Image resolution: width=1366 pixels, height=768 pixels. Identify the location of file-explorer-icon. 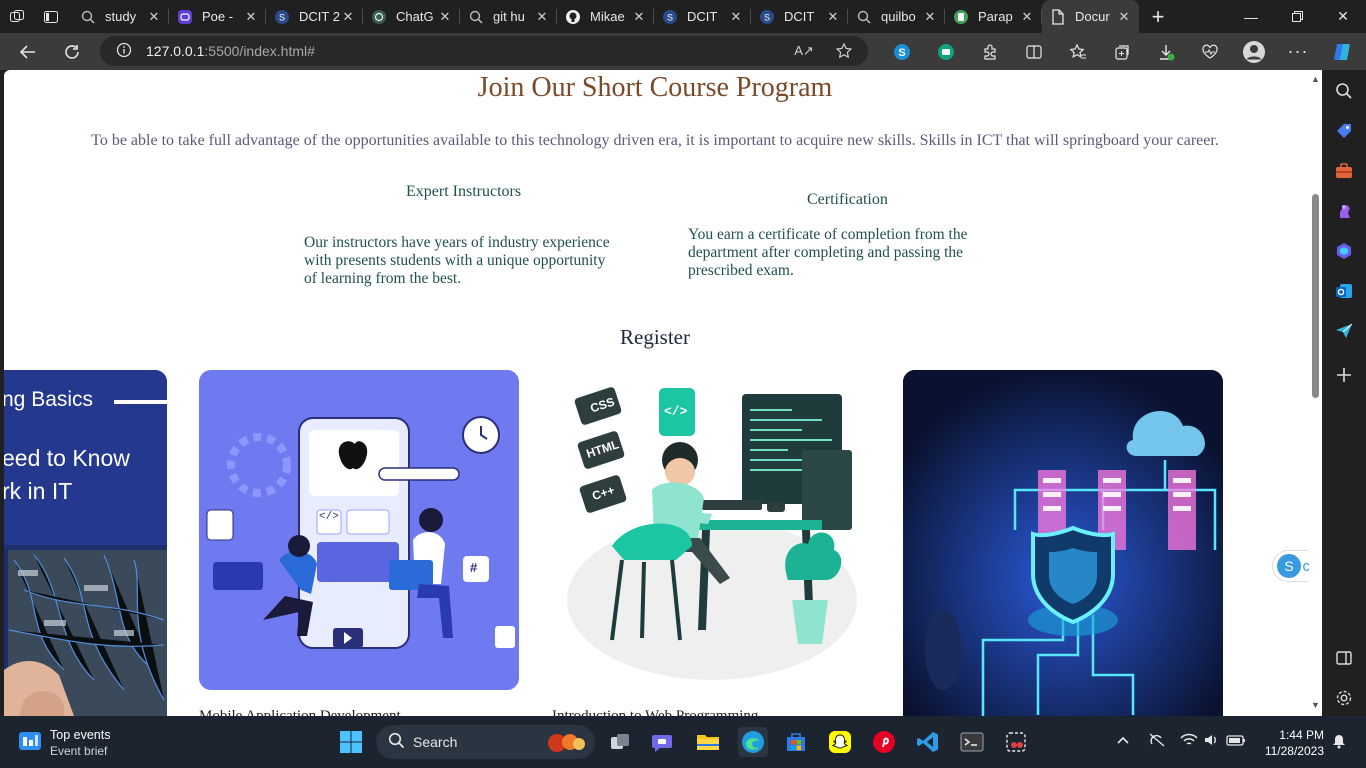
(708, 742).